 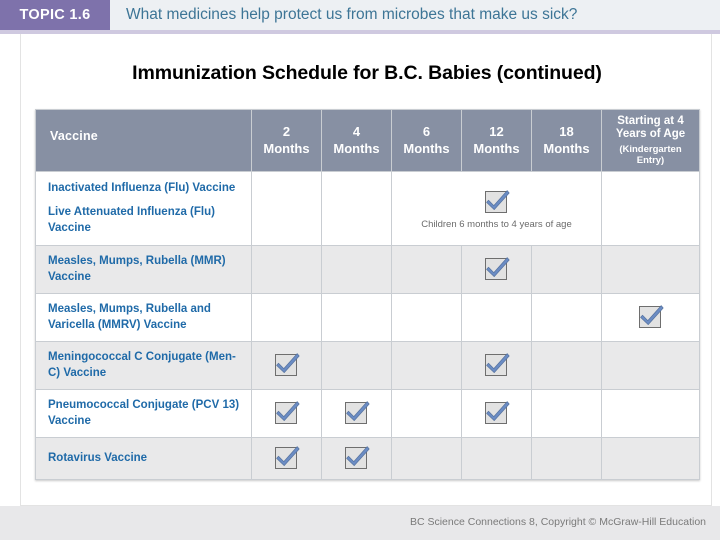 I want to click on vaccine-name-label: Measles, Mumps, Rubella (MMR) Vaccine, so click(x=137, y=269).